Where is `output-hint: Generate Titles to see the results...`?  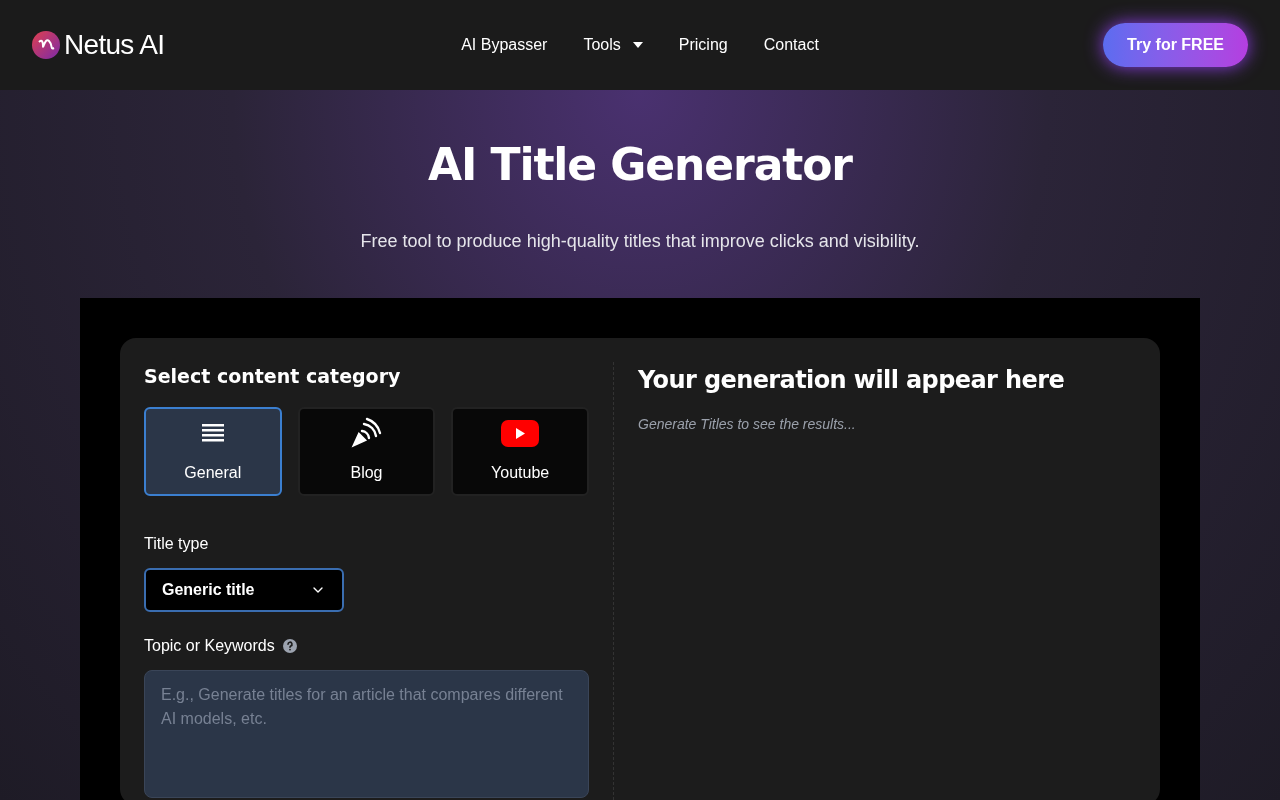 output-hint: Generate Titles to see the results... is located at coordinates (747, 424).